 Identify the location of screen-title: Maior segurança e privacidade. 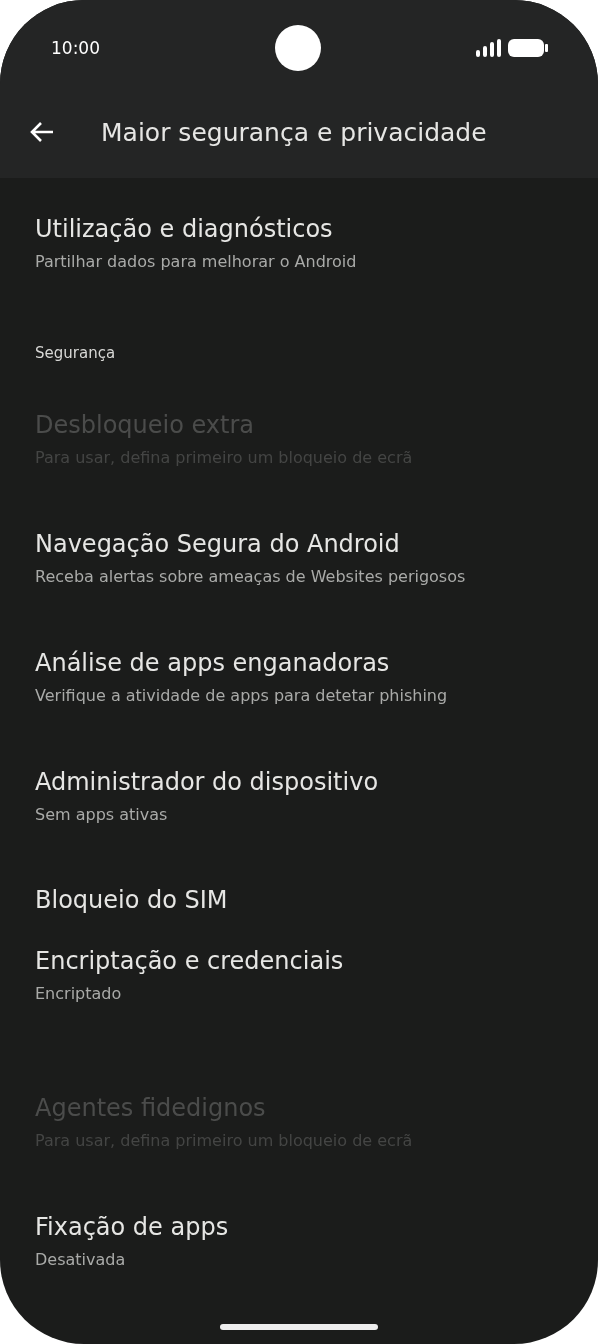
(294, 132).